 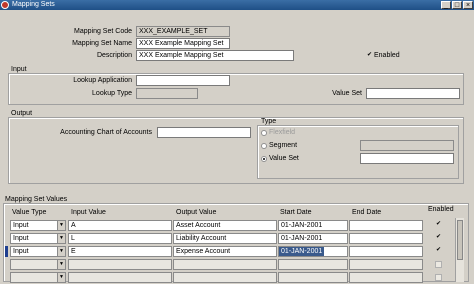 I want to click on current-row-indicator, so click(x=6, y=251).